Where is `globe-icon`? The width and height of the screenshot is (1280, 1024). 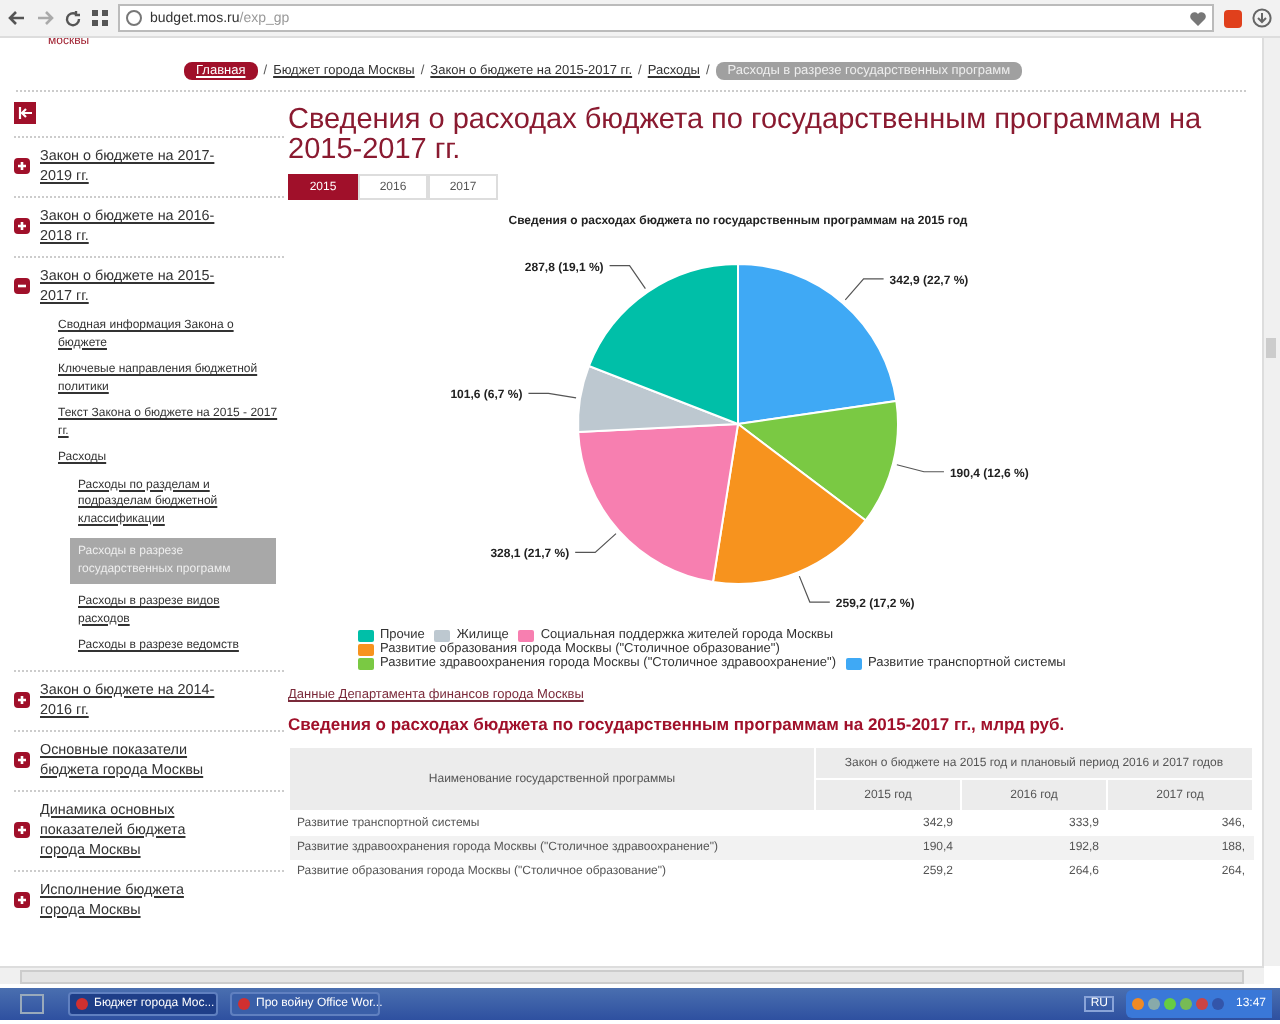
globe-icon is located at coordinates (134, 18).